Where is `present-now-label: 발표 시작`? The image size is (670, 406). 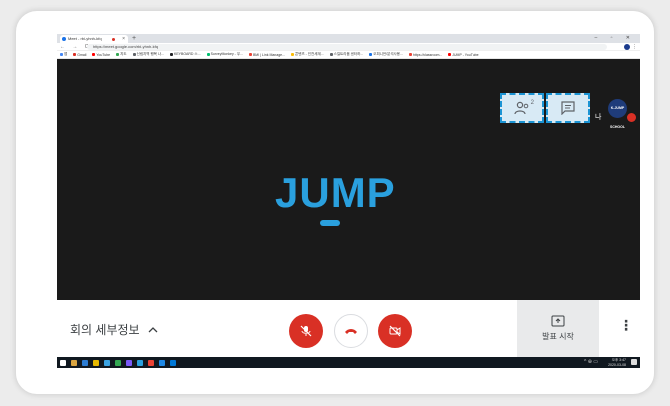 present-now-label: 발표 시작 is located at coordinates (558, 336).